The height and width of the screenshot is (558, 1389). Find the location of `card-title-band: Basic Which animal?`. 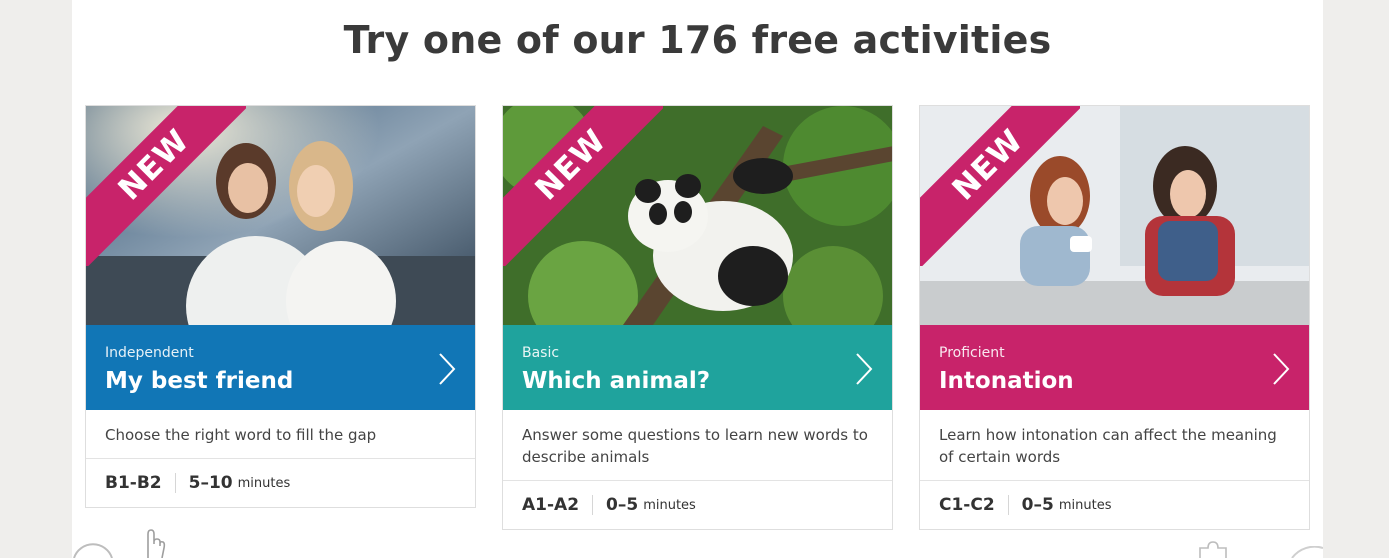

card-title-band: Basic Which animal? is located at coordinates (697, 367).